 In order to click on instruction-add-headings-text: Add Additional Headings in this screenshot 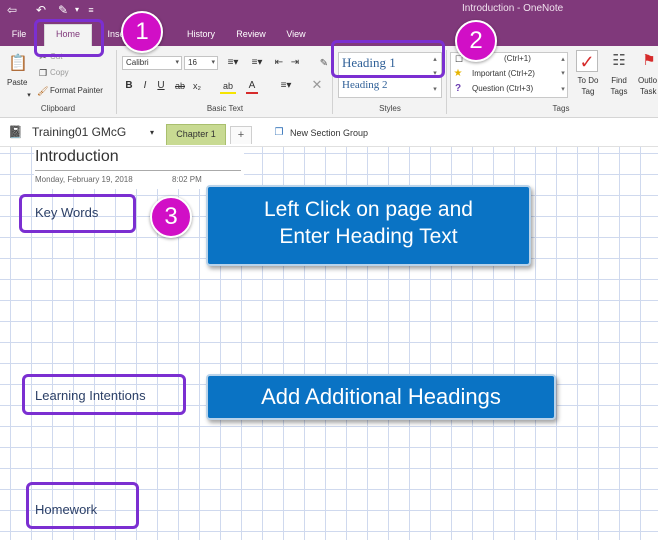, I will do `click(381, 396)`.